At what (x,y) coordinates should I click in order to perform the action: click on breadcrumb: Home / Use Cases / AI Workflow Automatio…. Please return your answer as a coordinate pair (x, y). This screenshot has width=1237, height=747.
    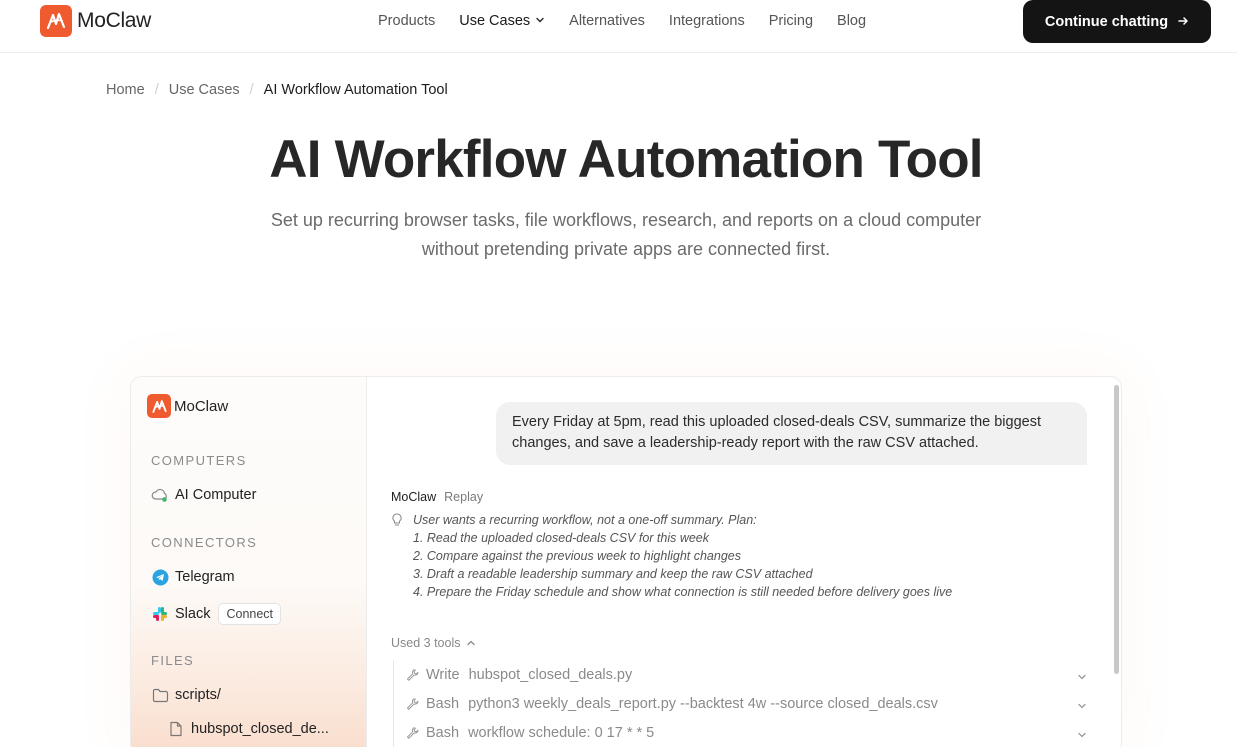
    Looking at the image, I should click on (277, 90).